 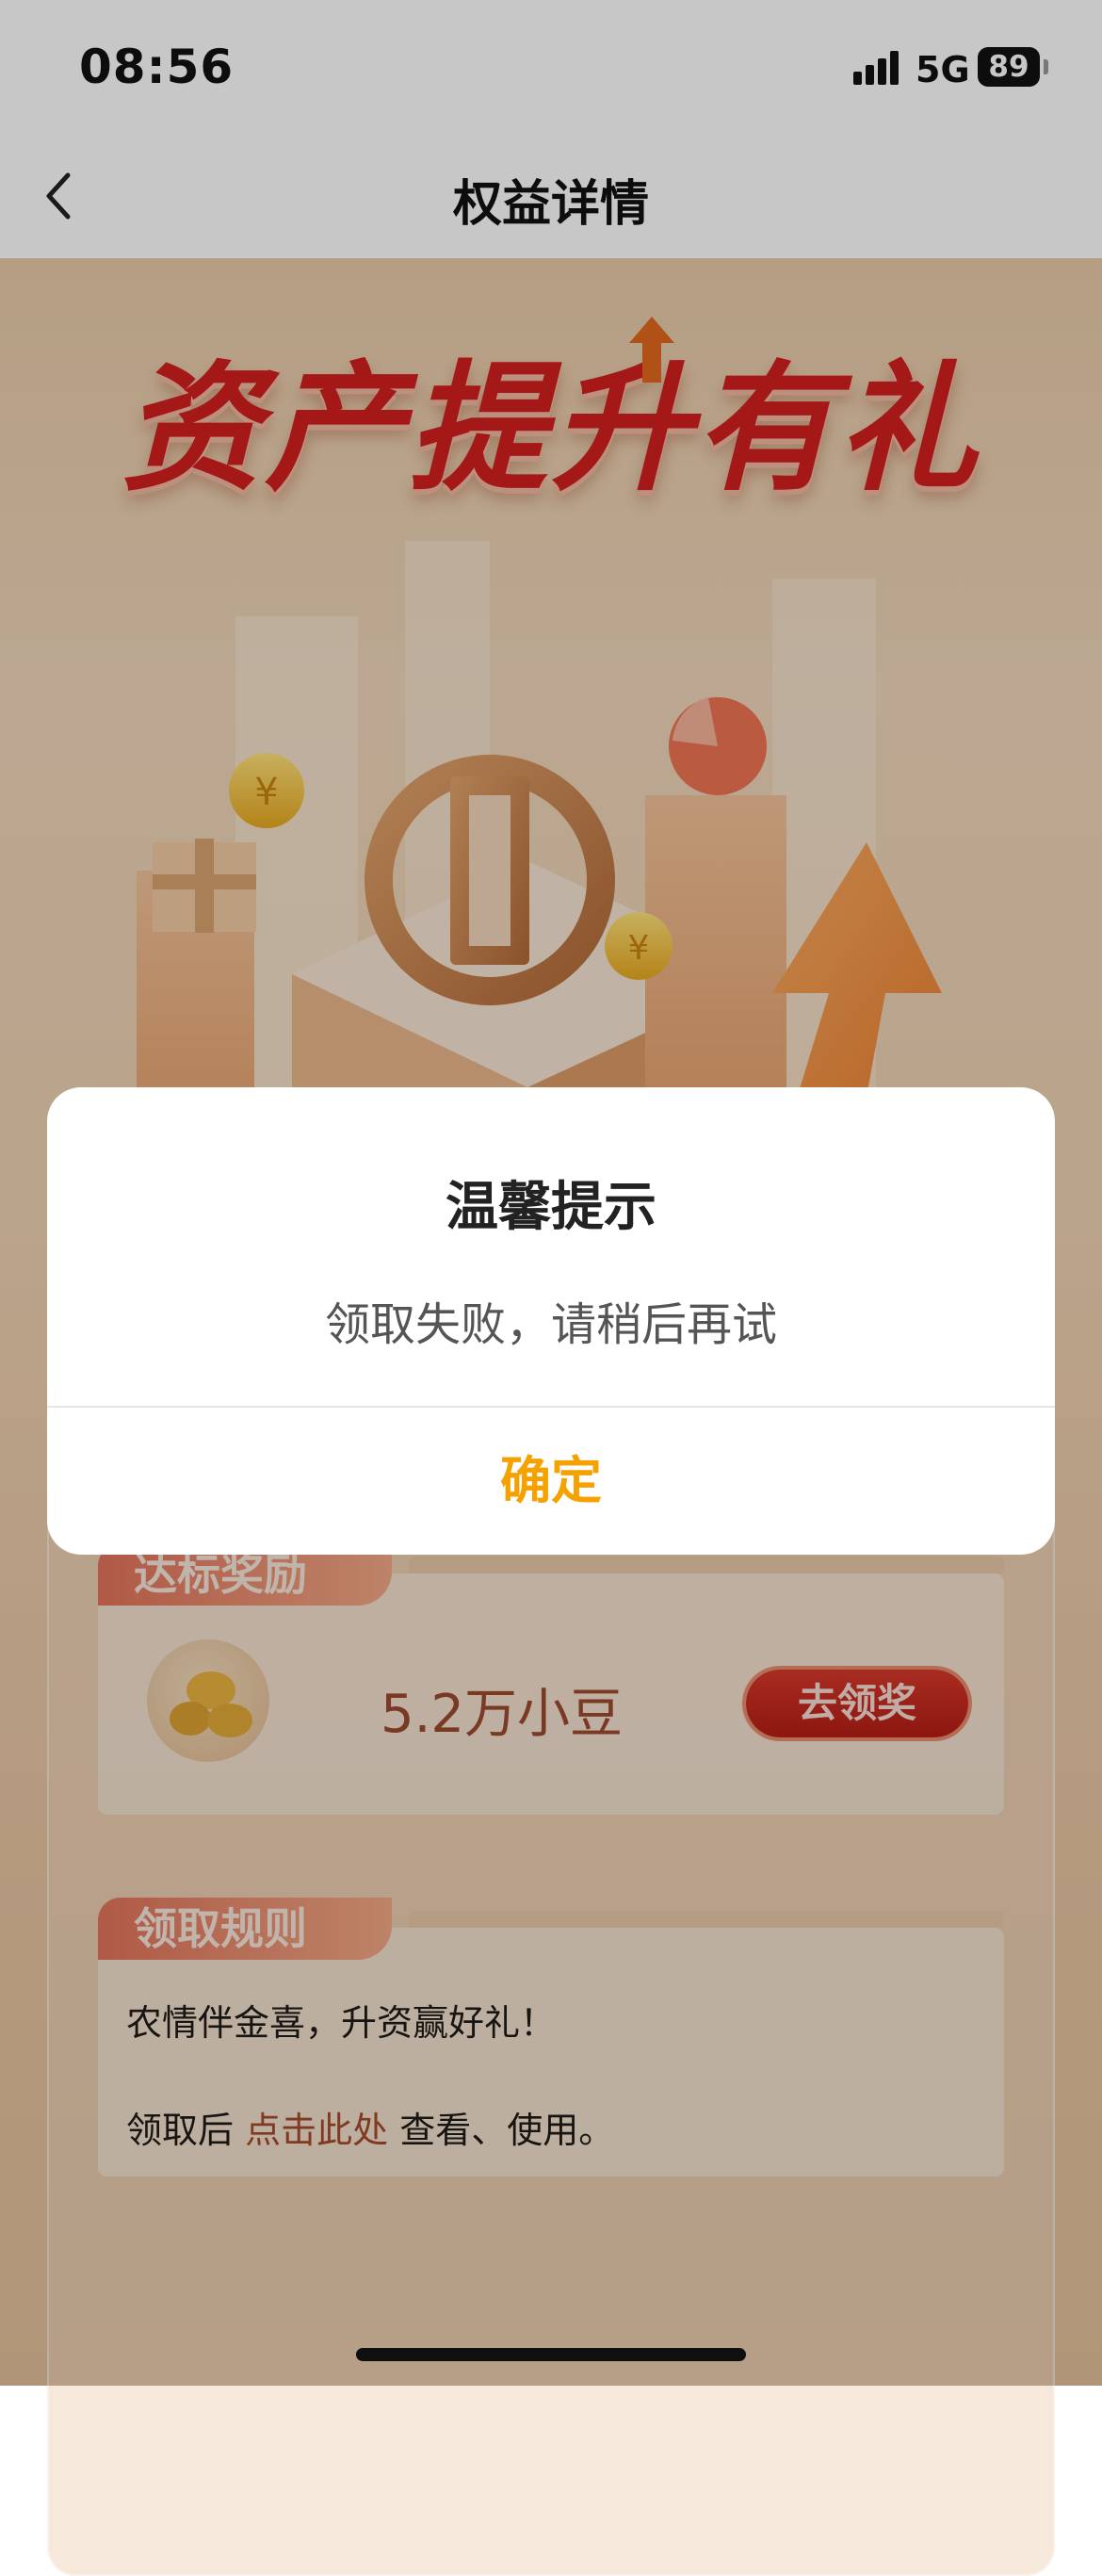 What do you see at coordinates (943, 69) in the screenshot?
I see `network-type: 5G` at bounding box center [943, 69].